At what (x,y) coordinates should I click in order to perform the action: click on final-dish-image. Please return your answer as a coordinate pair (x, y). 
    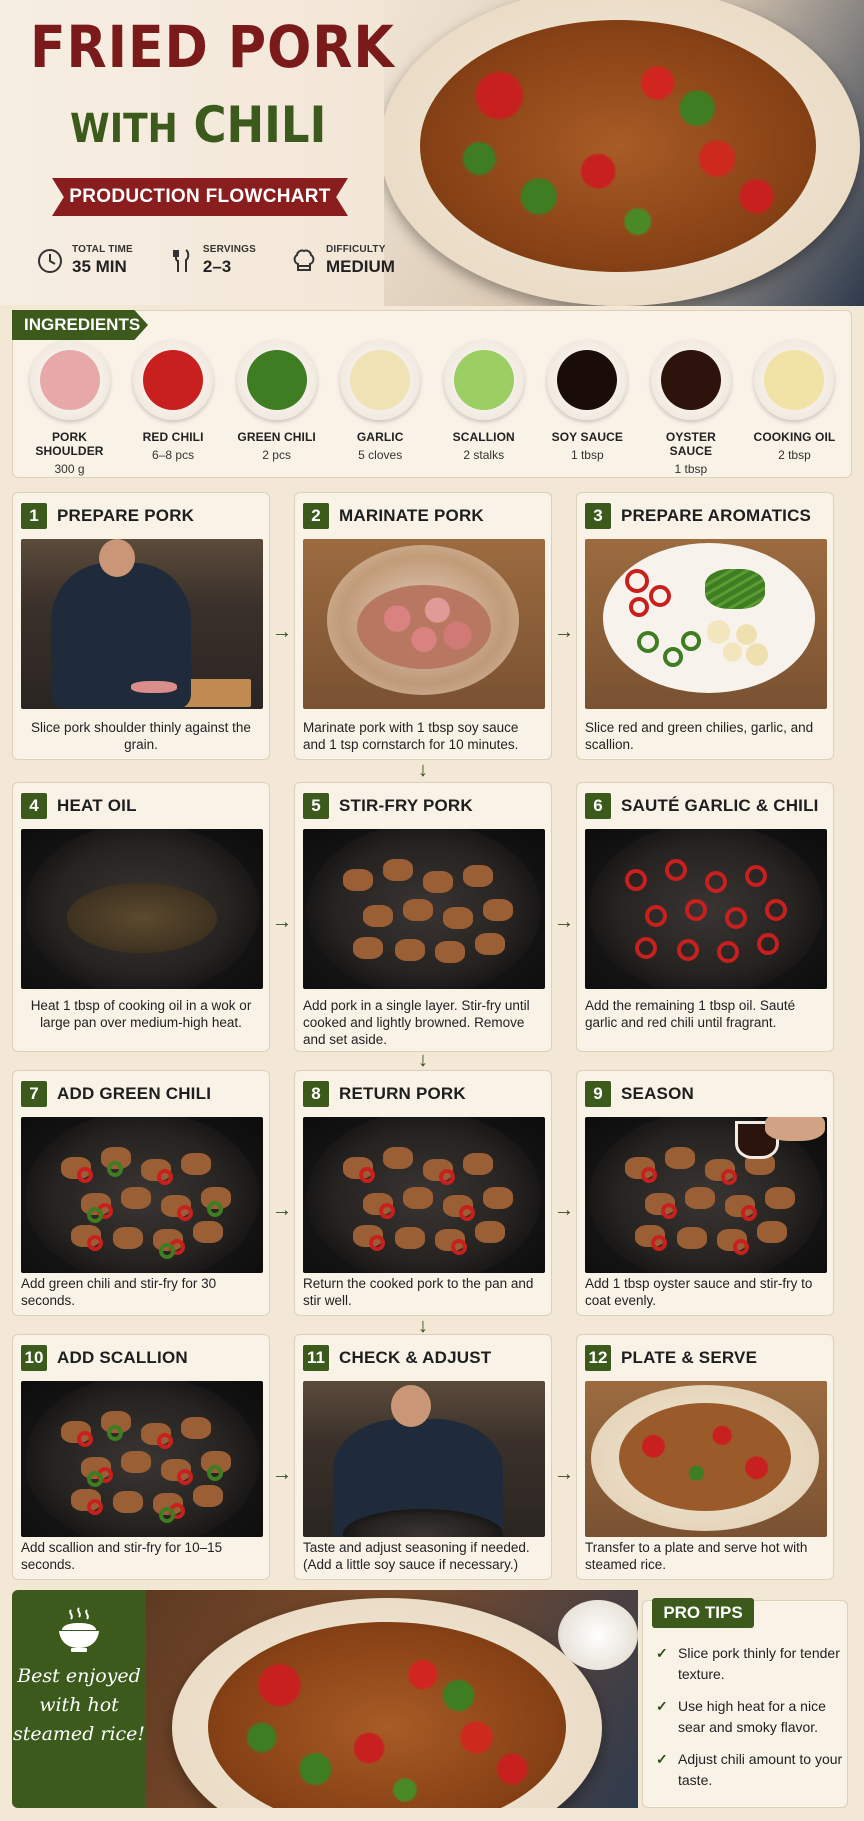
    Looking at the image, I should click on (392, 1699).